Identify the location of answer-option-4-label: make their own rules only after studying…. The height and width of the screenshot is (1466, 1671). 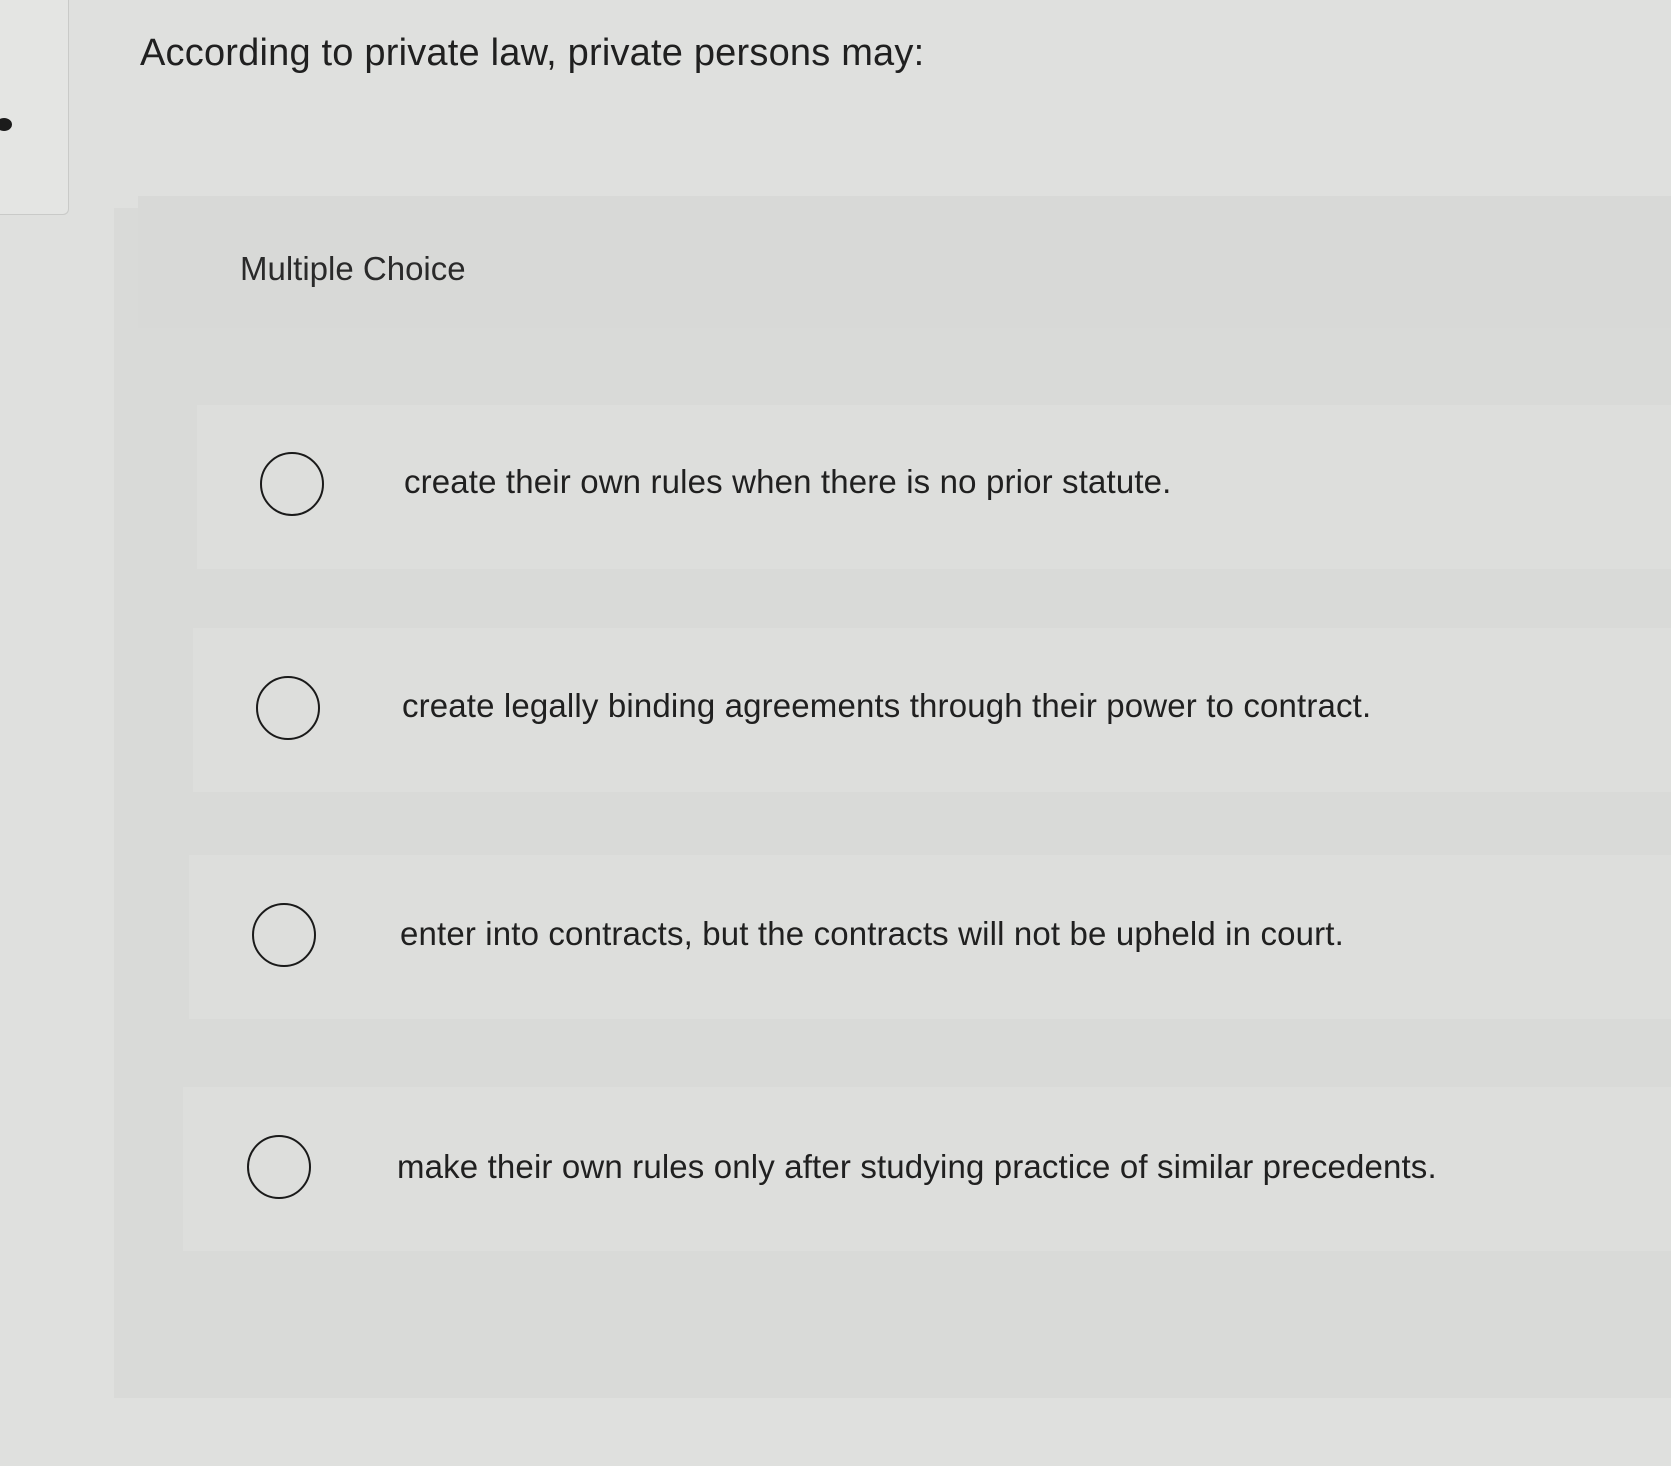
(917, 1166).